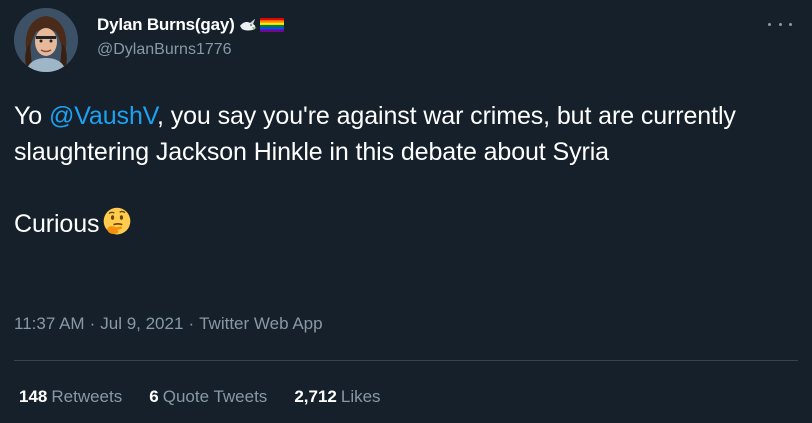  I want to click on divider, so click(406, 360).